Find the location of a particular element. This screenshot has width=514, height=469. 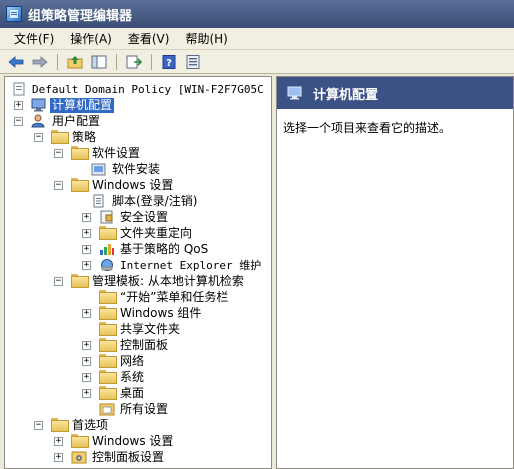

all-settings-icon is located at coordinates (107, 409).